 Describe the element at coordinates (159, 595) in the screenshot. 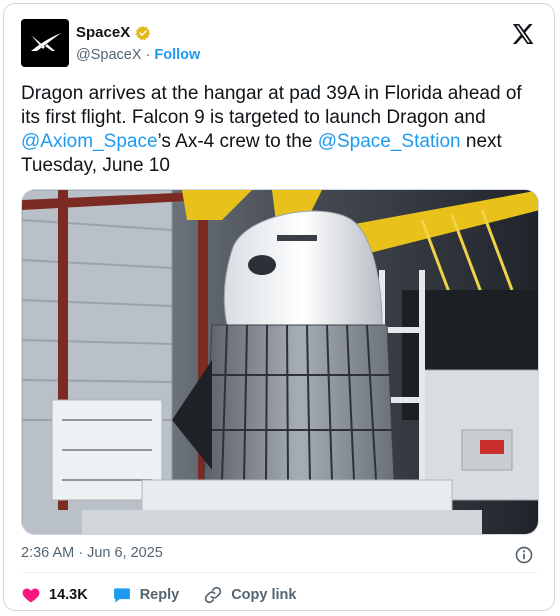

I see `reply-label: Reply` at that location.